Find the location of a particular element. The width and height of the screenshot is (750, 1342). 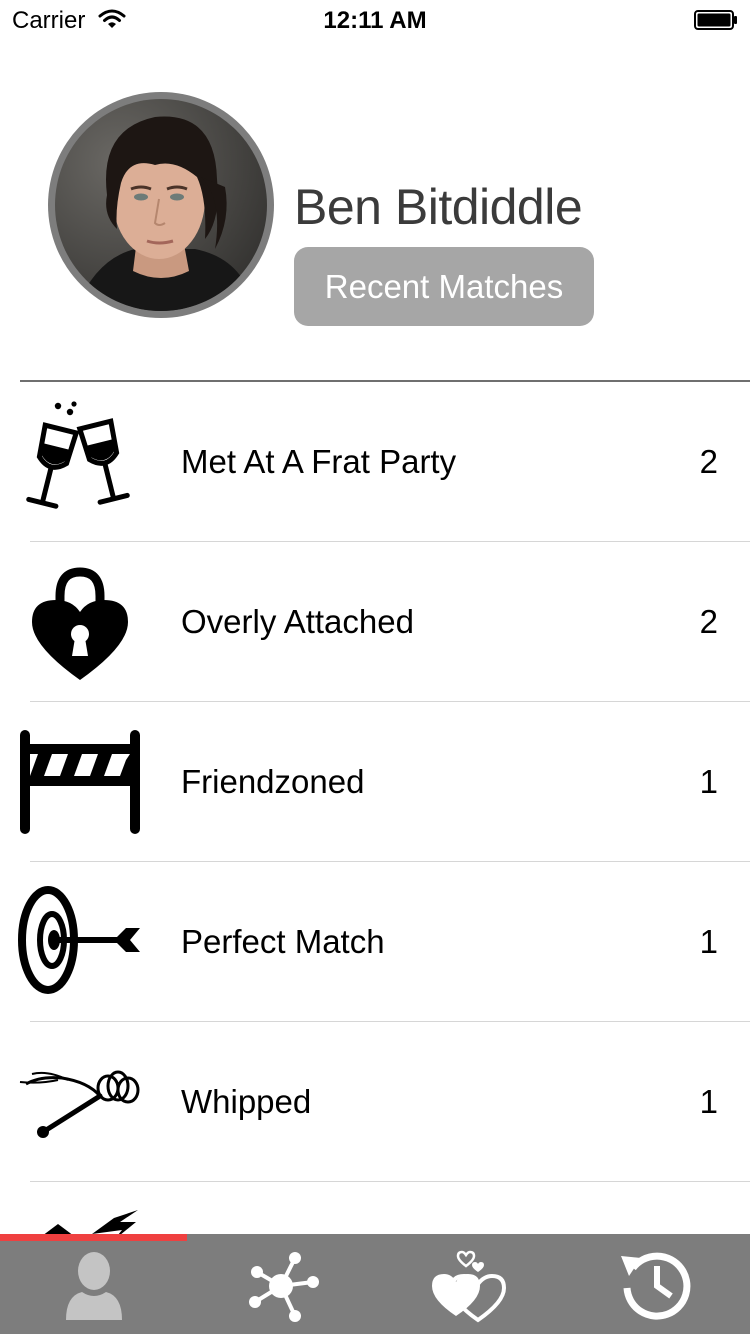

history-tab-icon is located at coordinates (655, 1286).